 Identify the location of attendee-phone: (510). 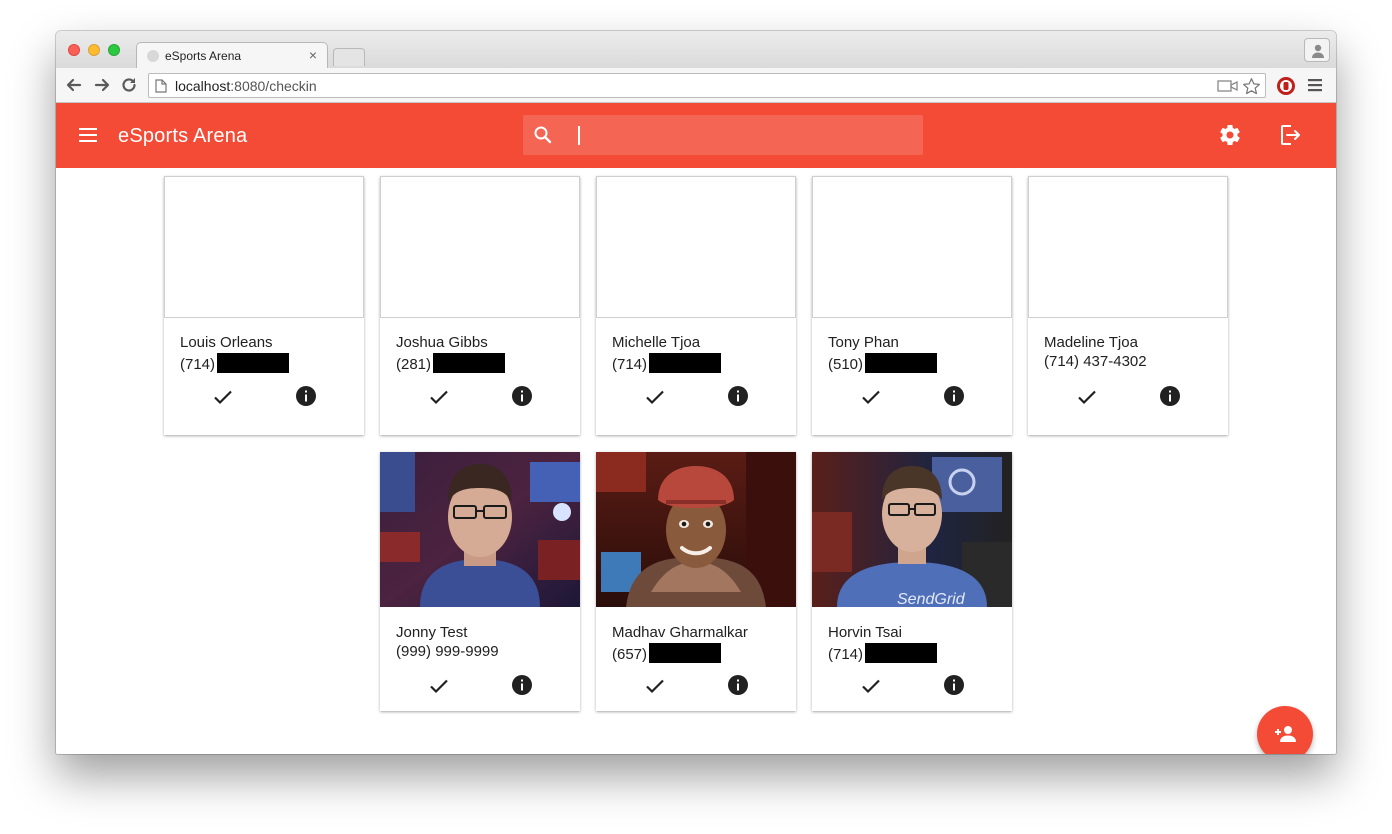
(883, 363).